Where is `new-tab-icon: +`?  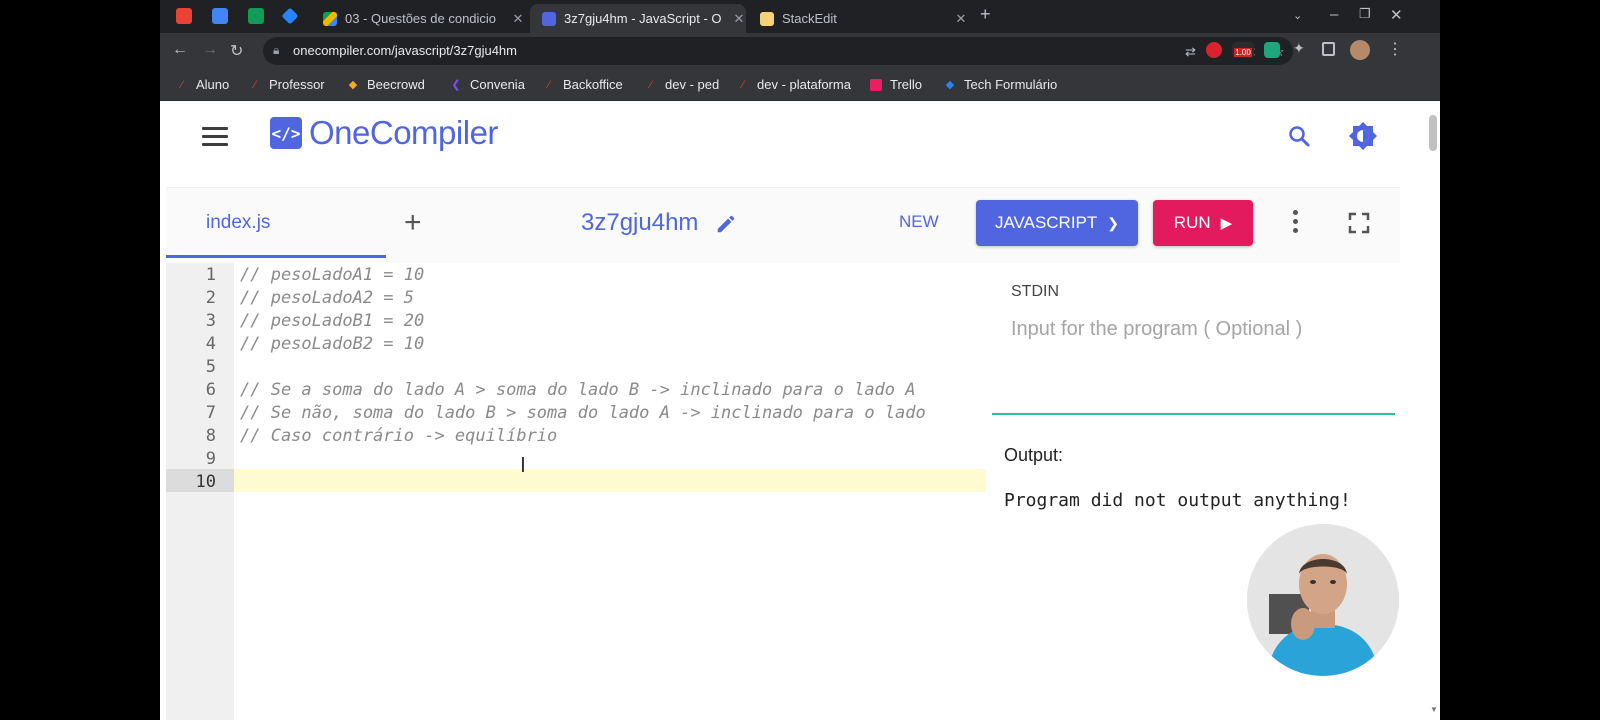 new-tab-icon: + is located at coordinates (985, 14).